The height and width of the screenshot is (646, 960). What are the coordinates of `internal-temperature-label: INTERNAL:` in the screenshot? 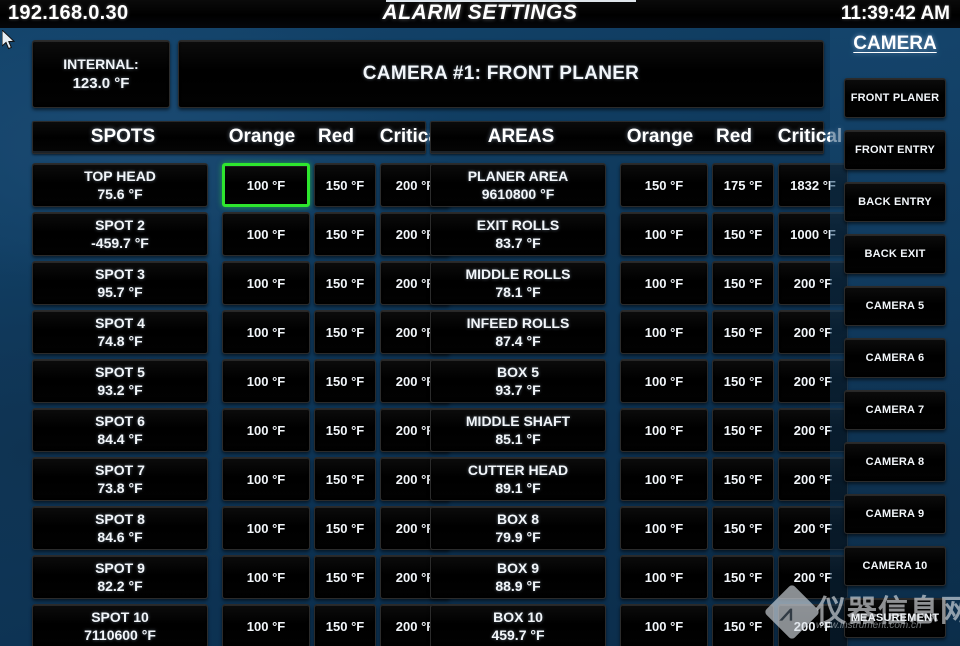 It's located at (101, 63).